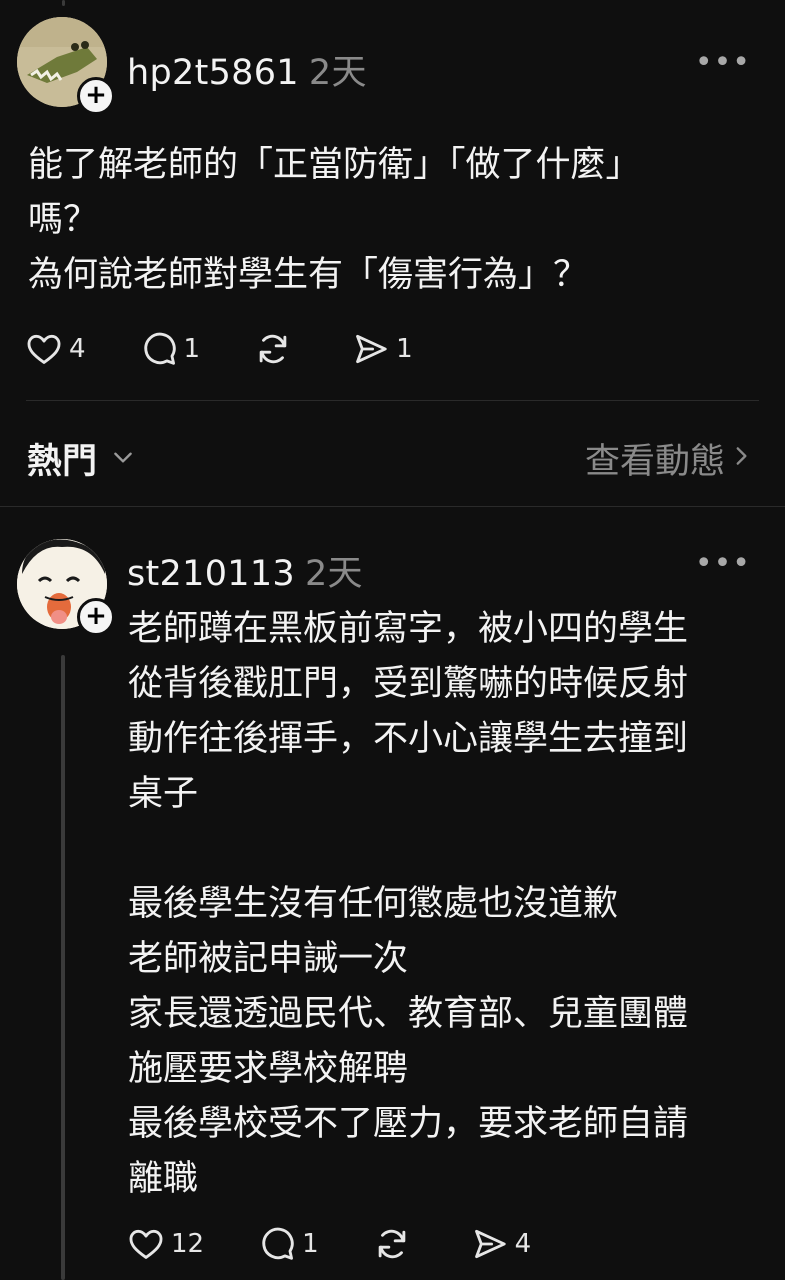 The height and width of the screenshot is (1280, 785). Describe the element at coordinates (246, 349) in the screenshot. I see `post-actions: 4 1 1` at that location.